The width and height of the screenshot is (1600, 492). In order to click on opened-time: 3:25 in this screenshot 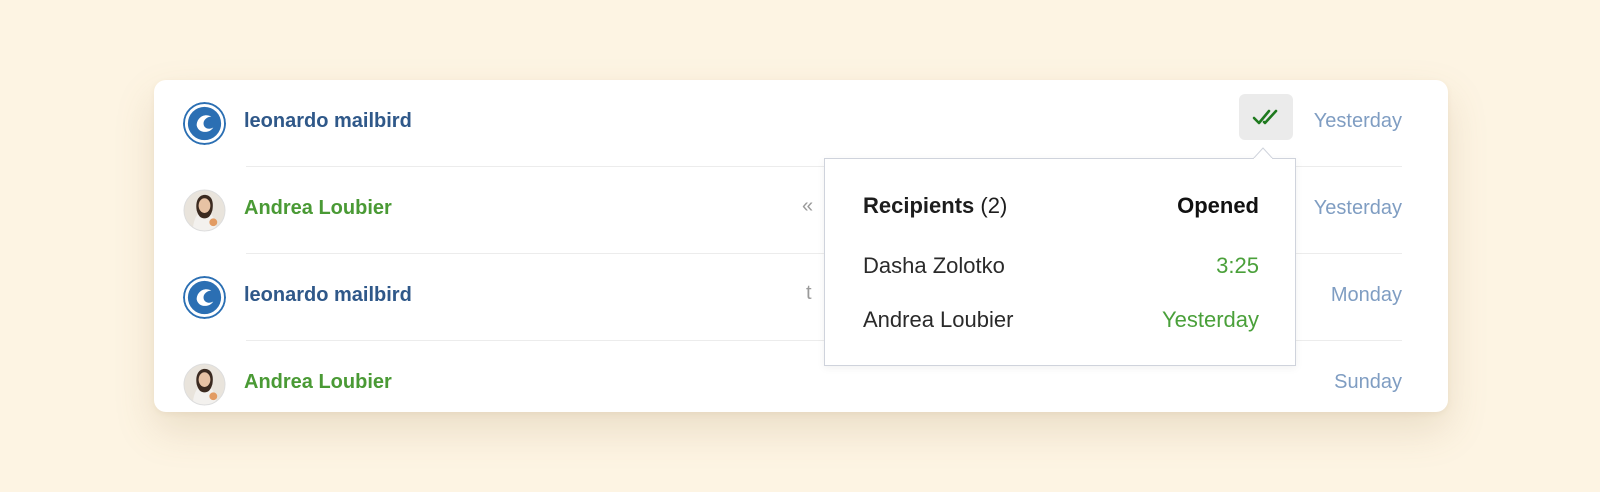, I will do `click(1237, 265)`.